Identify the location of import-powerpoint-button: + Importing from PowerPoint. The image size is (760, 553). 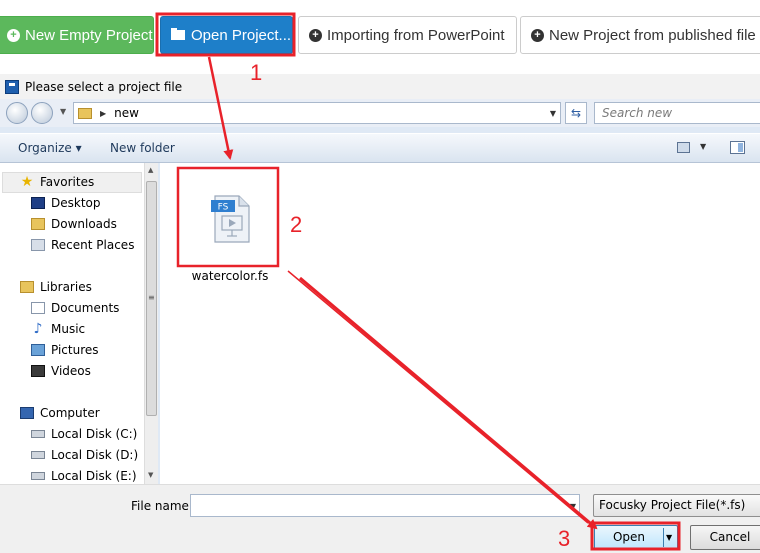
(407, 35).